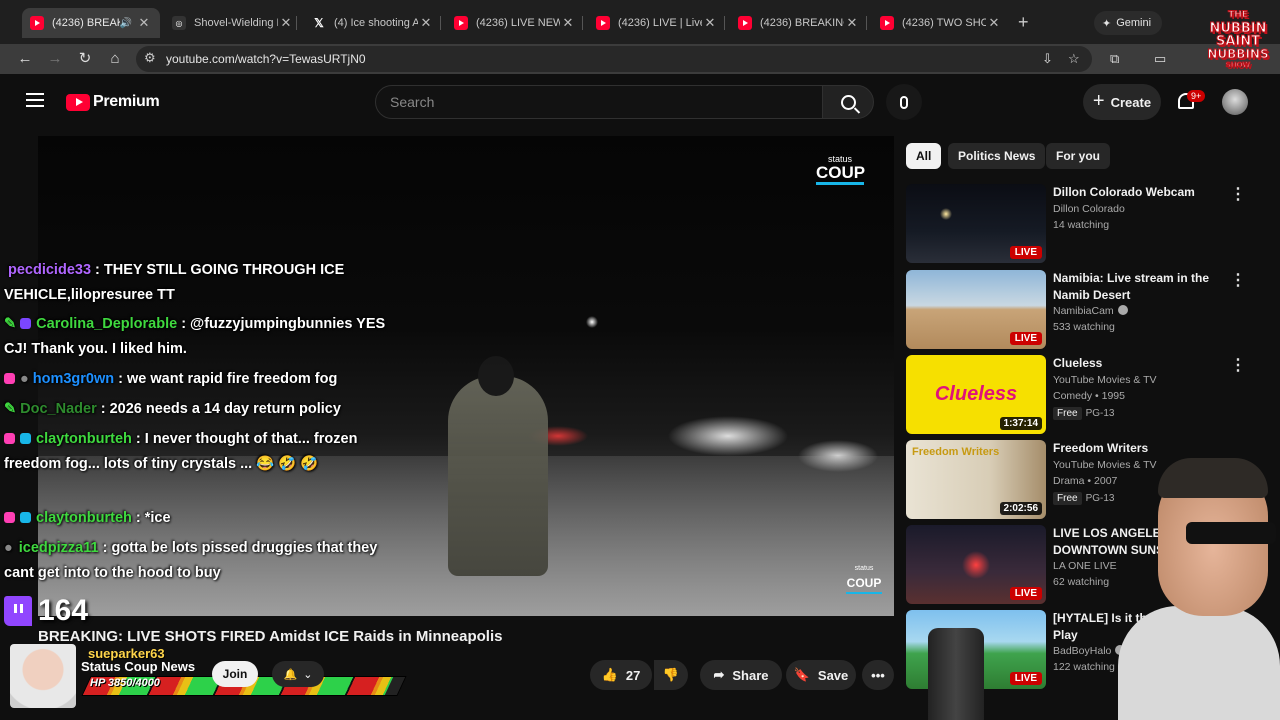 This screenshot has height=720, width=1280. Describe the element at coordinates (1160, 59) in the screenshot. I see `sidebar-icon: ▭` at that location.